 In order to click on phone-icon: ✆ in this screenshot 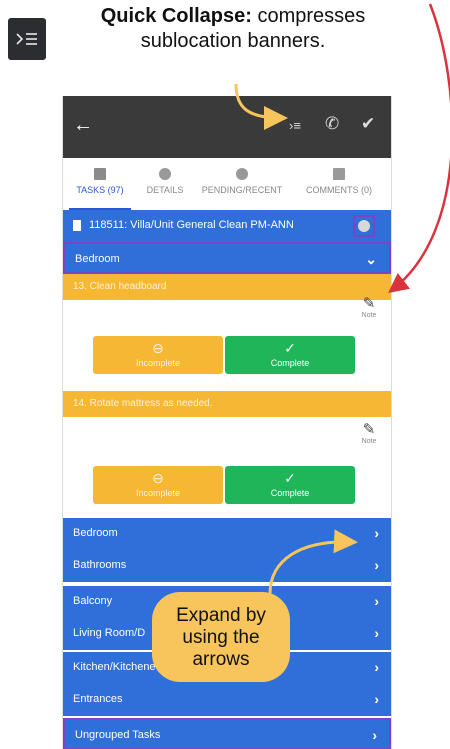, I will do `click(332, 124)`.